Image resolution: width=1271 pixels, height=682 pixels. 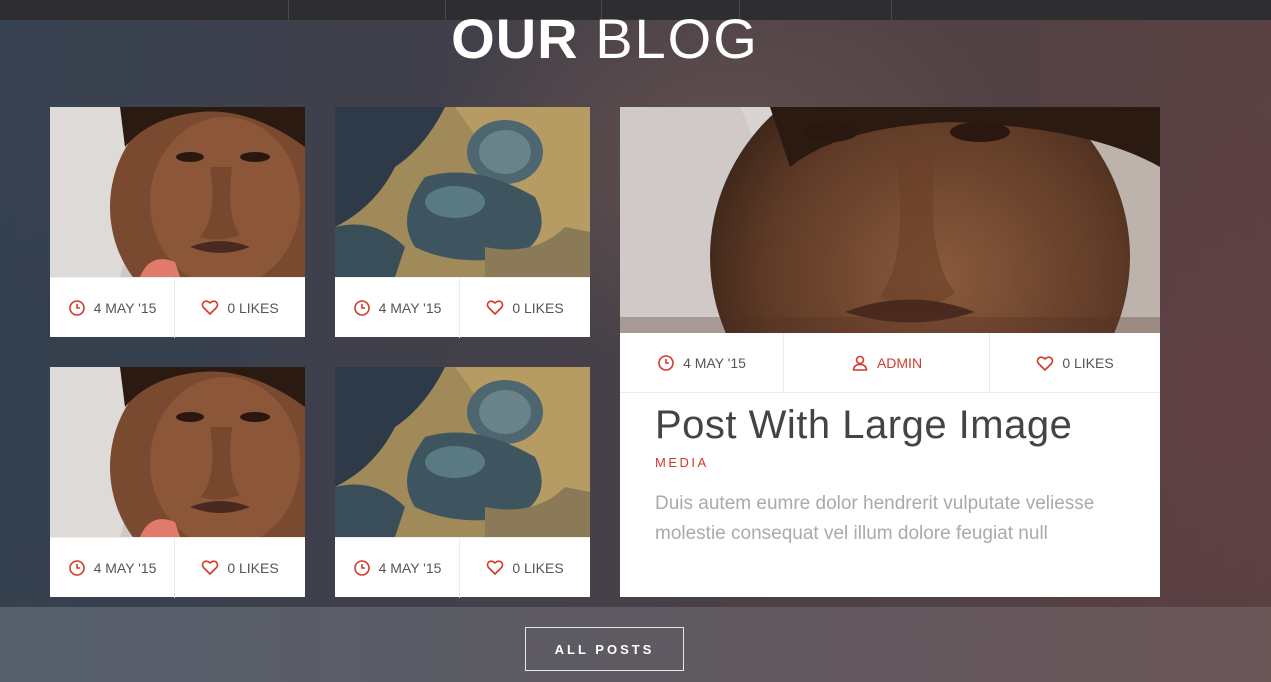 I want to click on heading-light: BLOG, so click(x=677, y=38).